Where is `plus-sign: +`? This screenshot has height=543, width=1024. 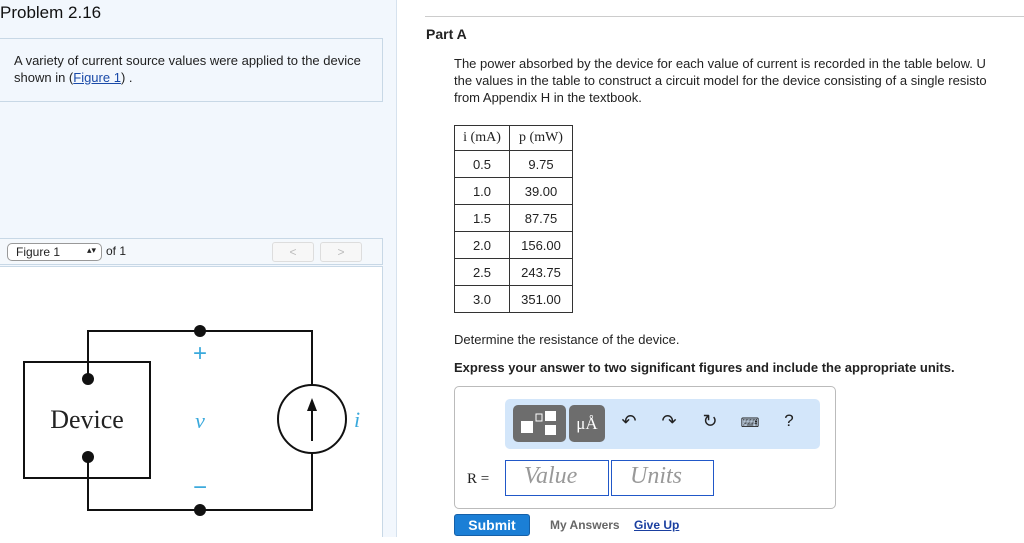 plus-sign: + is located at coordinates (200, 353).